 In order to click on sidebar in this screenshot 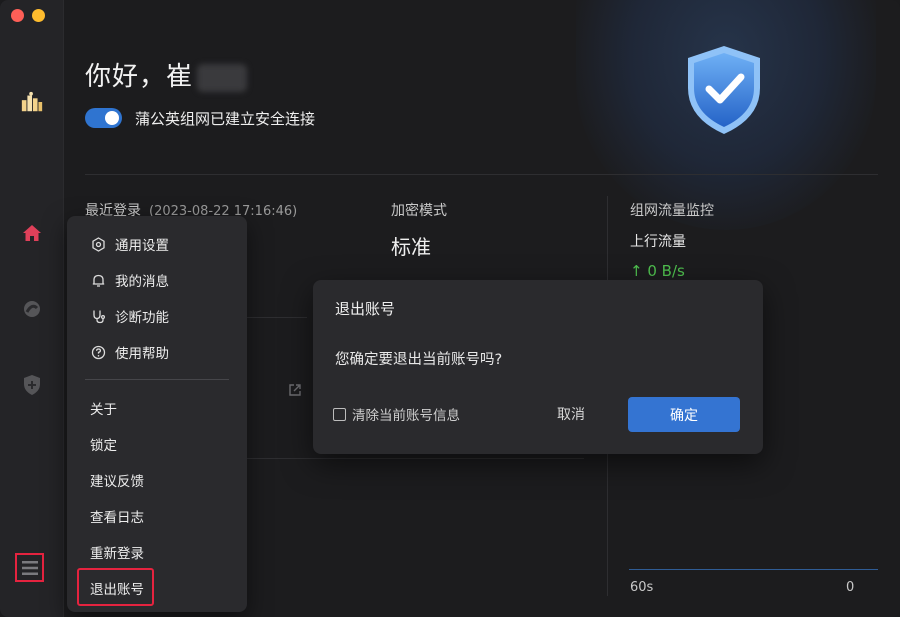, I will do `click(32, 308)`.